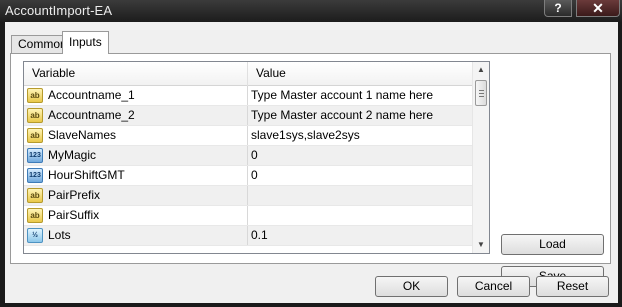 This screenshot has width=622, height=307. What do you see at coordinates (148, 155) in the screenshot?
I see `variable-name: MyMagic` at bounding box center [148, 155].